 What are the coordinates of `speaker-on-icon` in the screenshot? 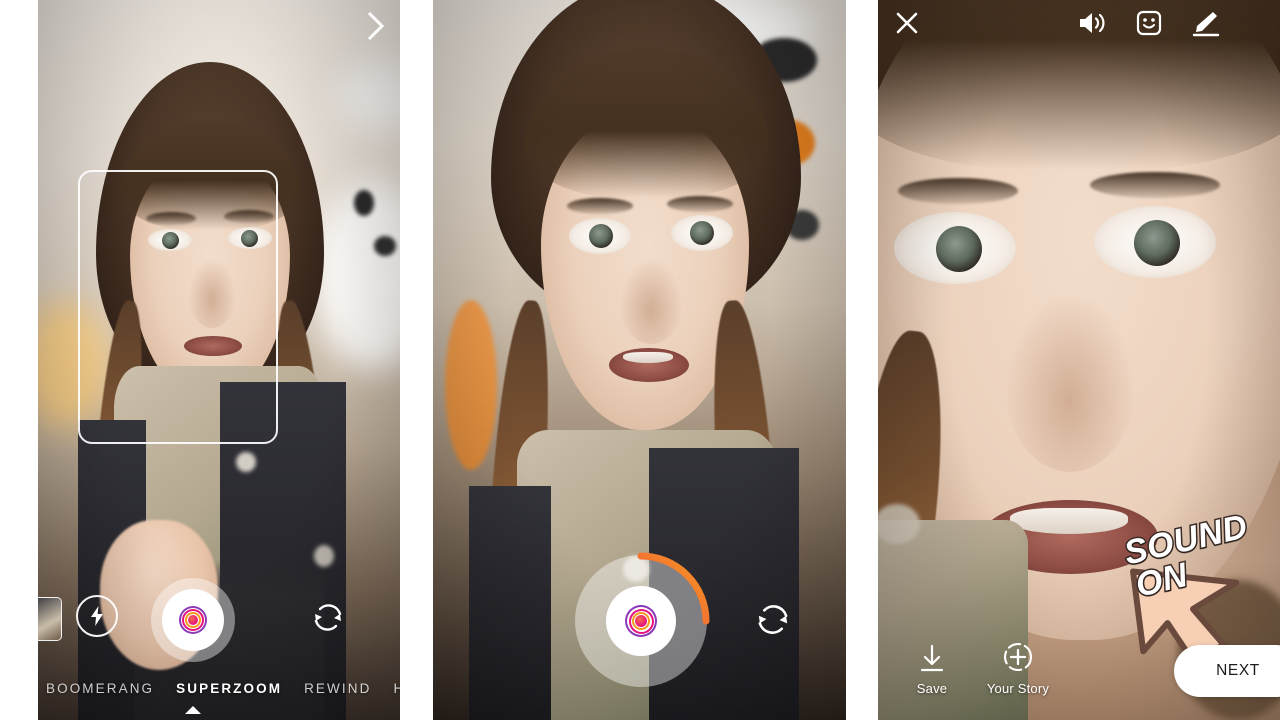 It's located at (1092, 23).